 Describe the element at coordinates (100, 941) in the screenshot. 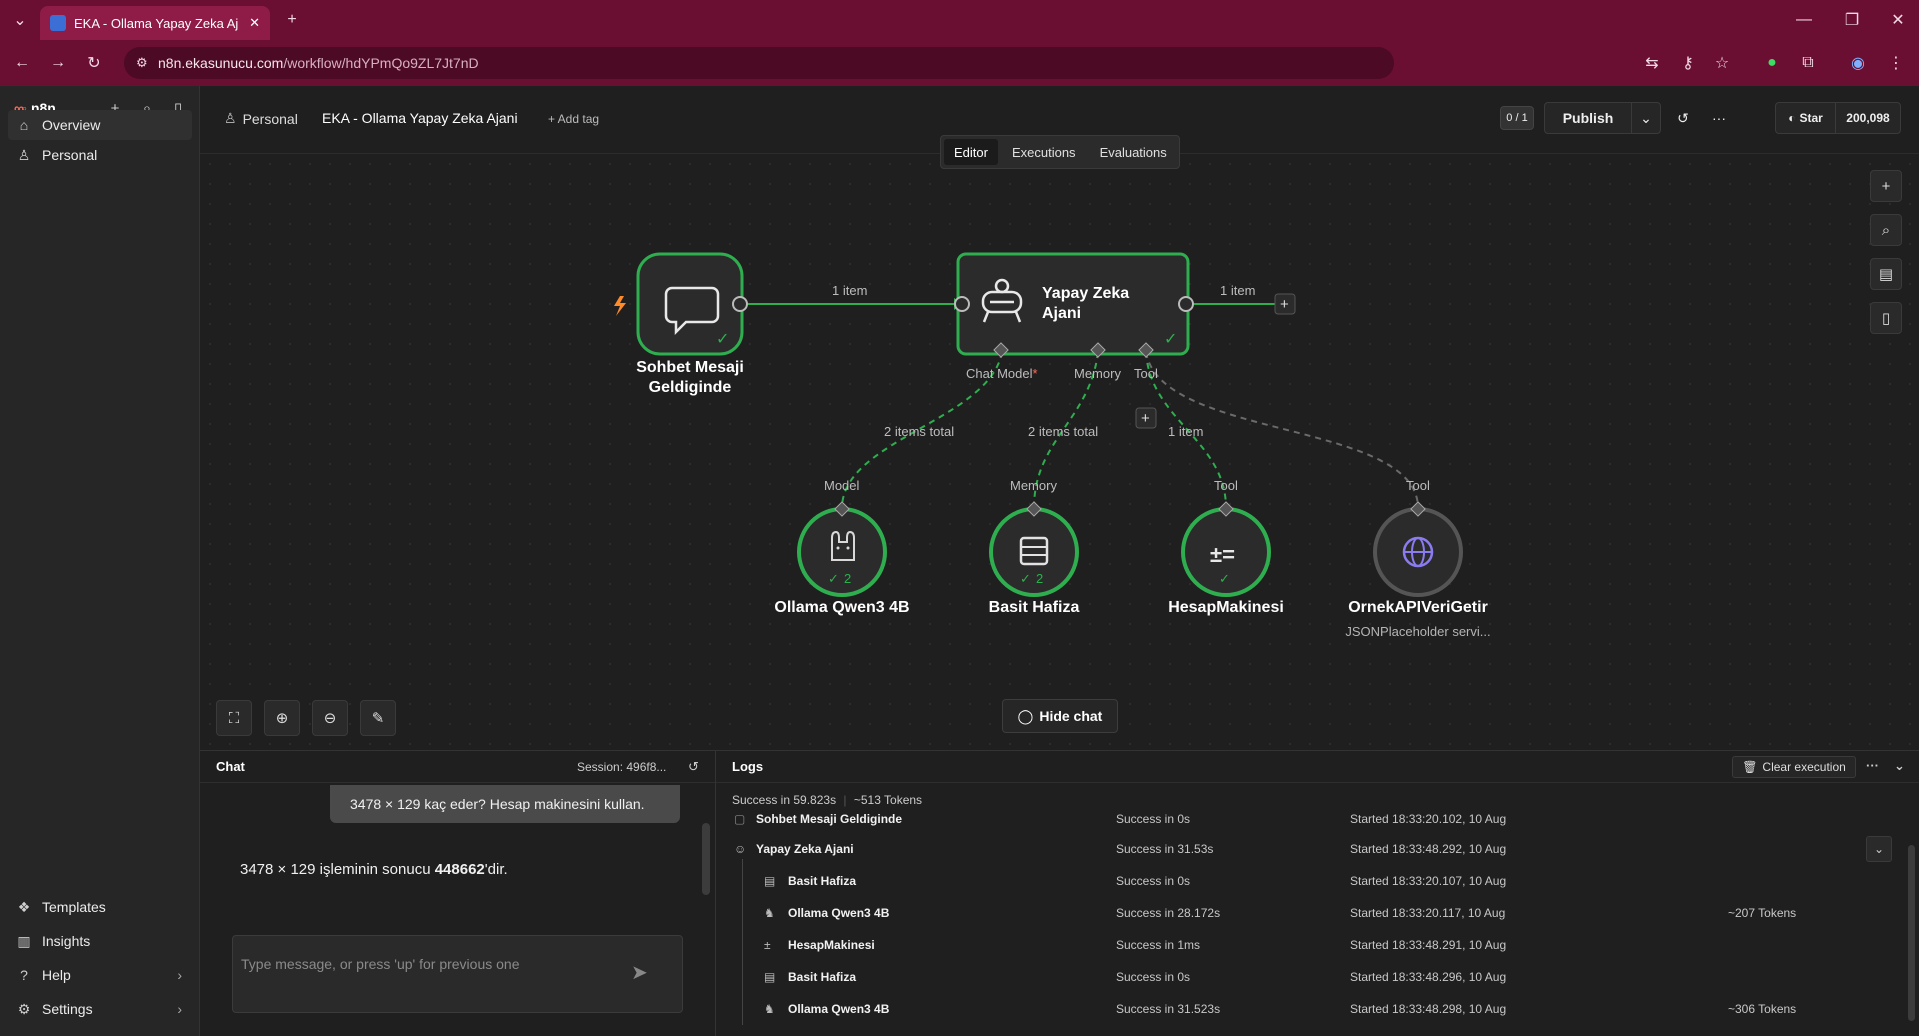

I see `sidebar-item-insights: ▥ Insights` at that location.